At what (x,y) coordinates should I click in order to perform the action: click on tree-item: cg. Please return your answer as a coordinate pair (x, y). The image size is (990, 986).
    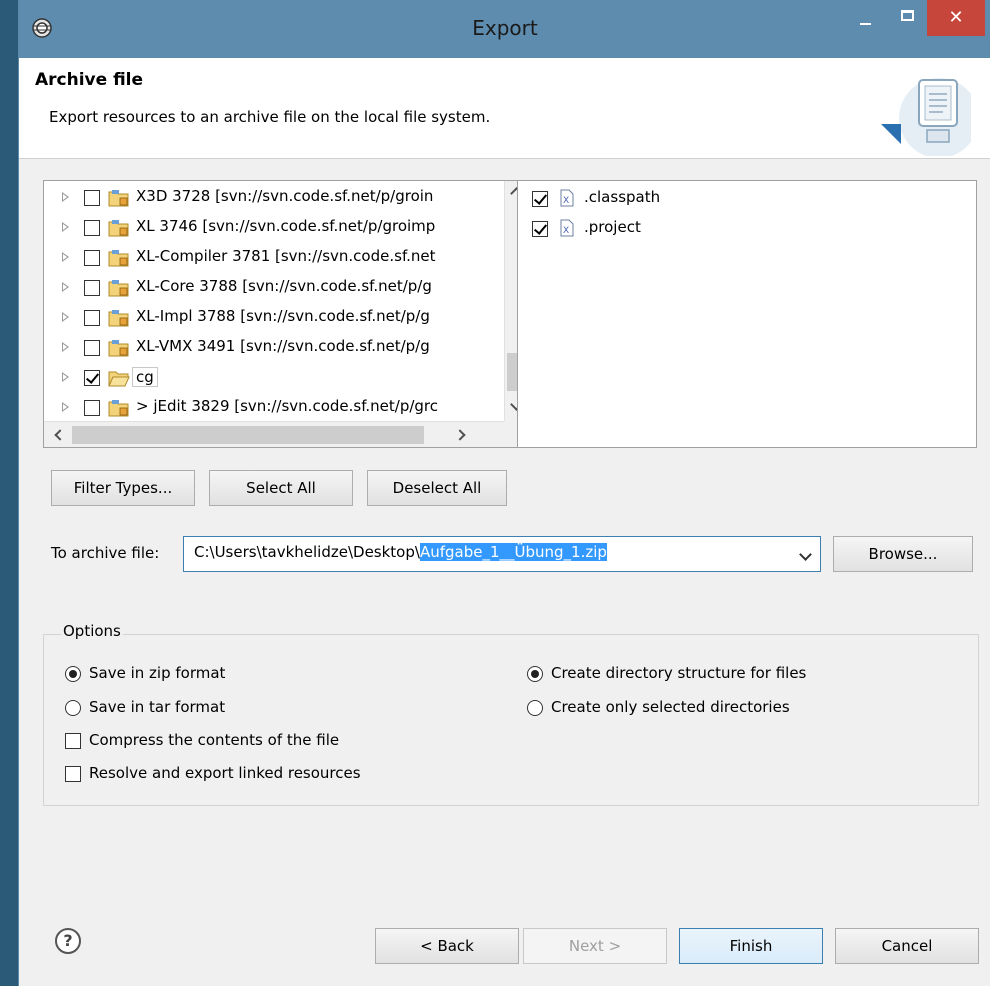
    Looking at the image, I should click on (274, 378).